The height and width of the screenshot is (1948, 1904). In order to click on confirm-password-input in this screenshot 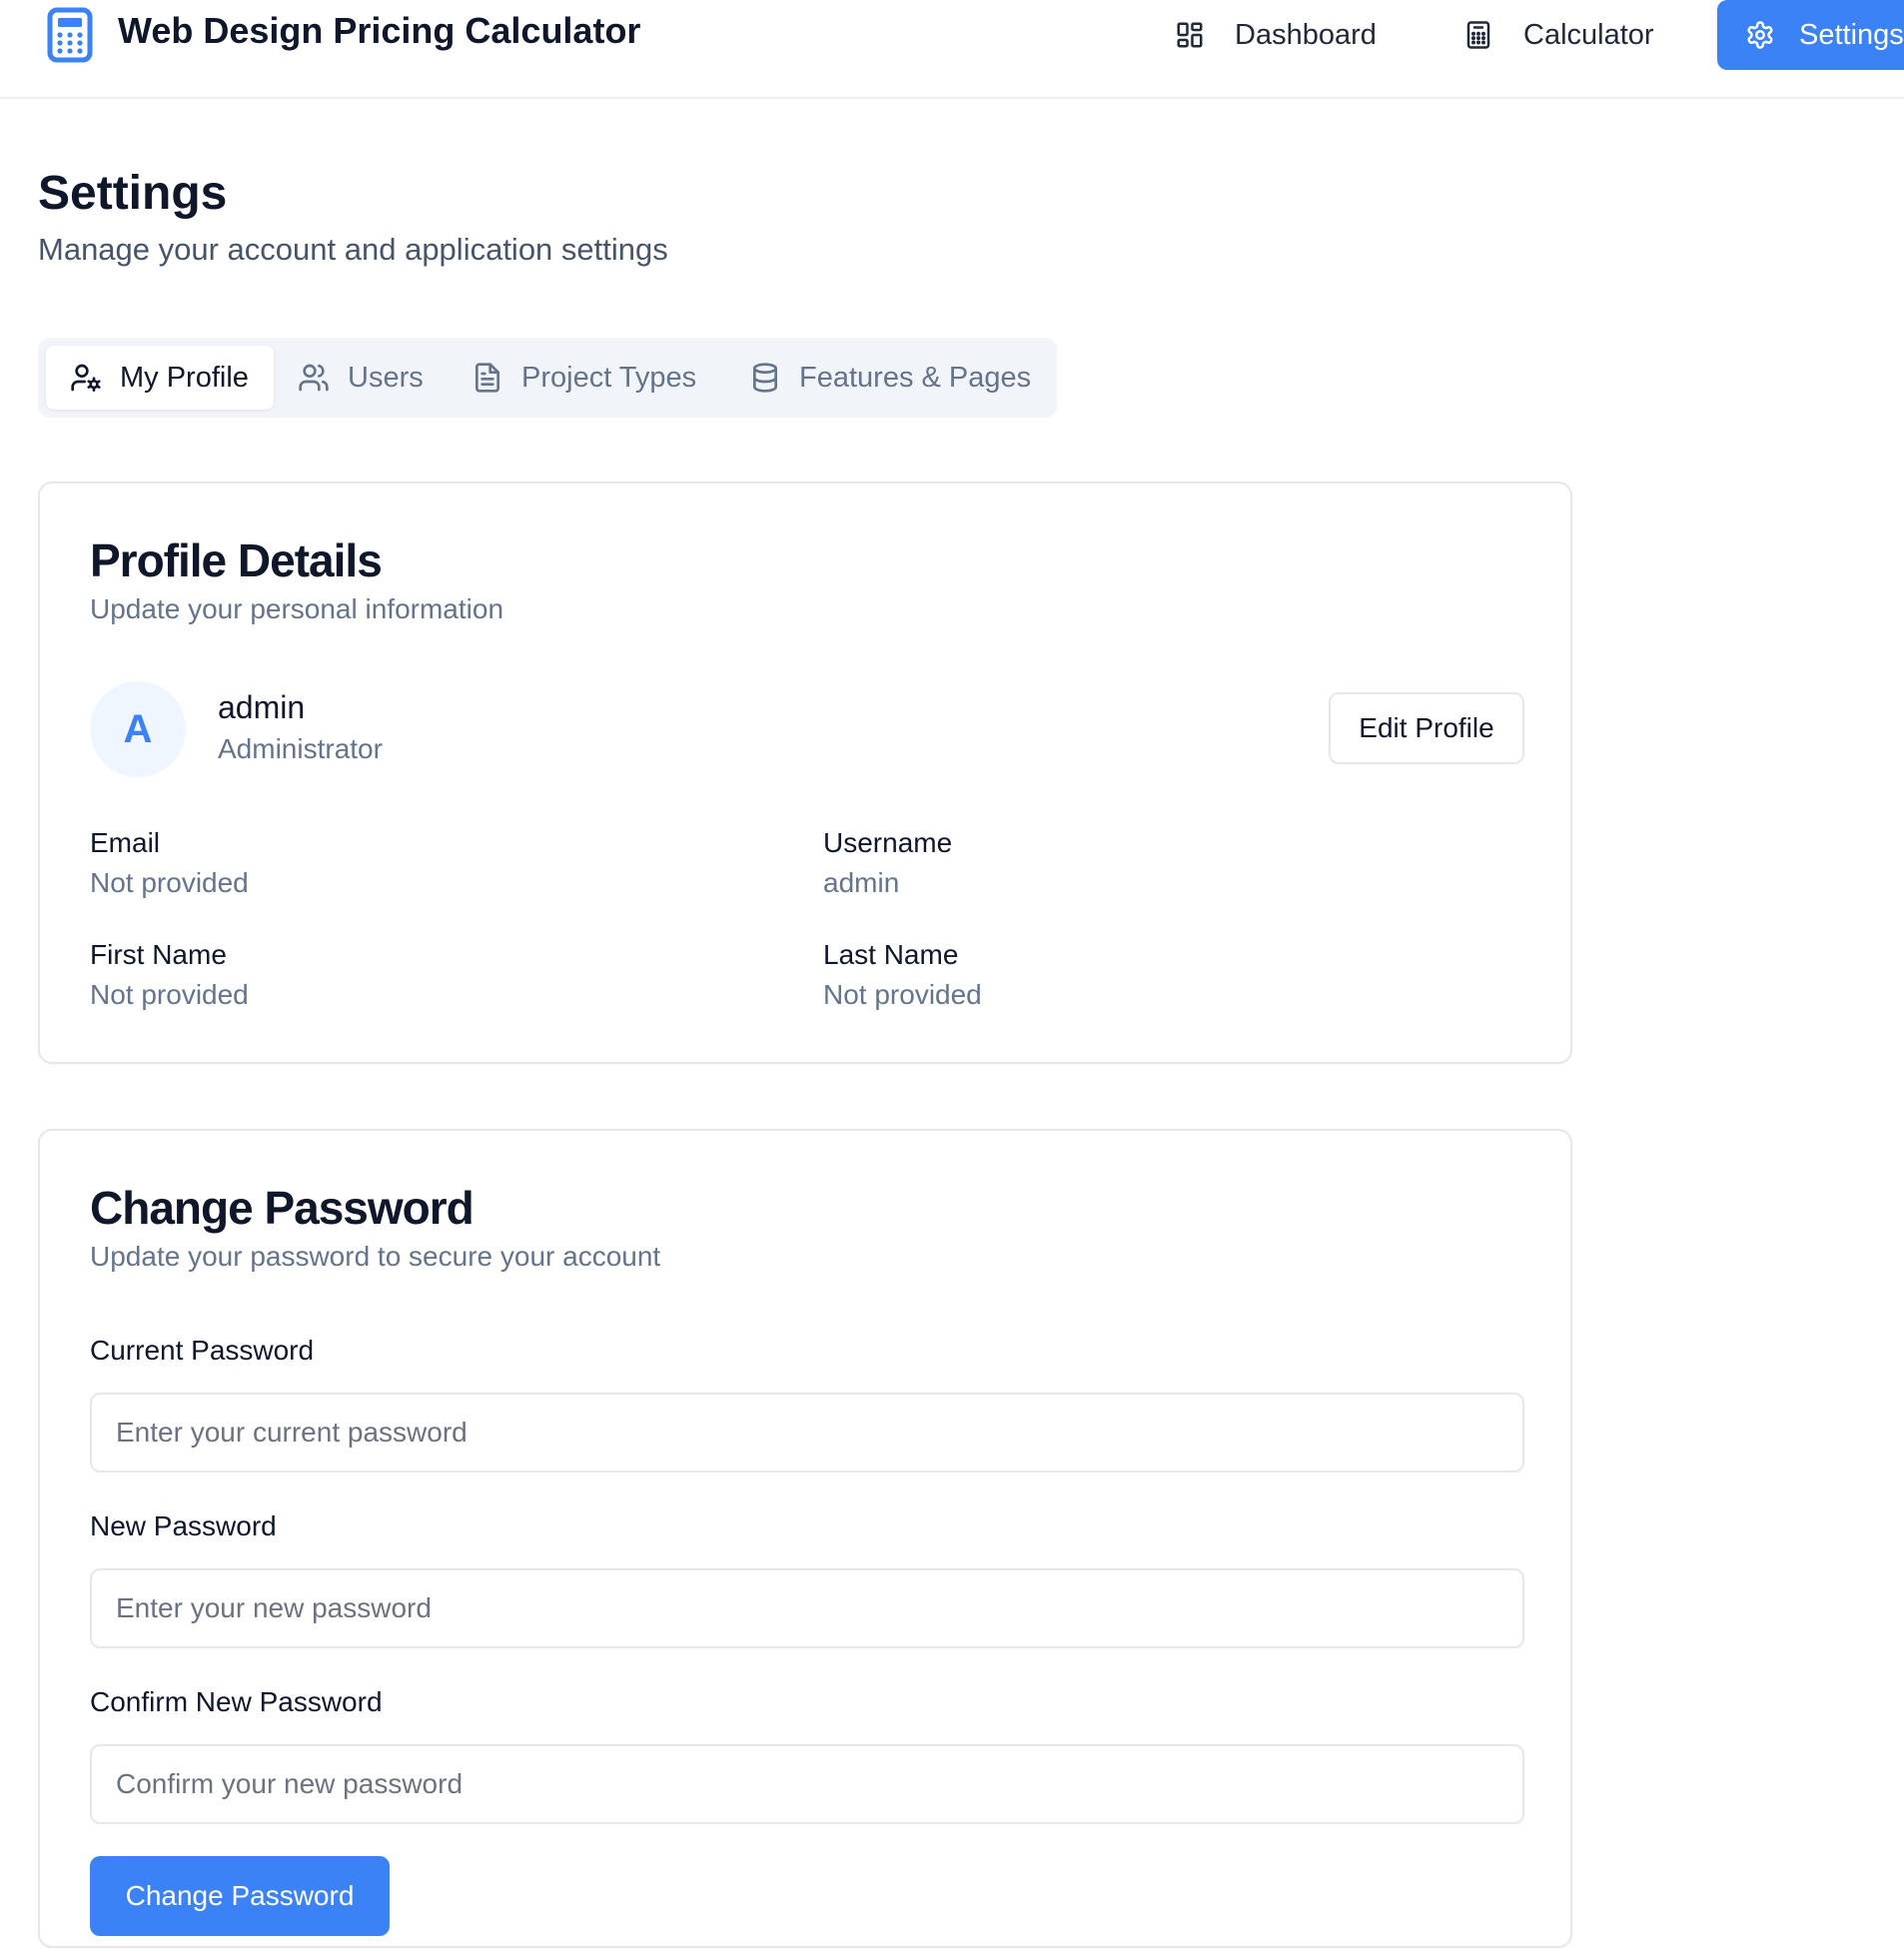, I will do `click(807, 1784)`.